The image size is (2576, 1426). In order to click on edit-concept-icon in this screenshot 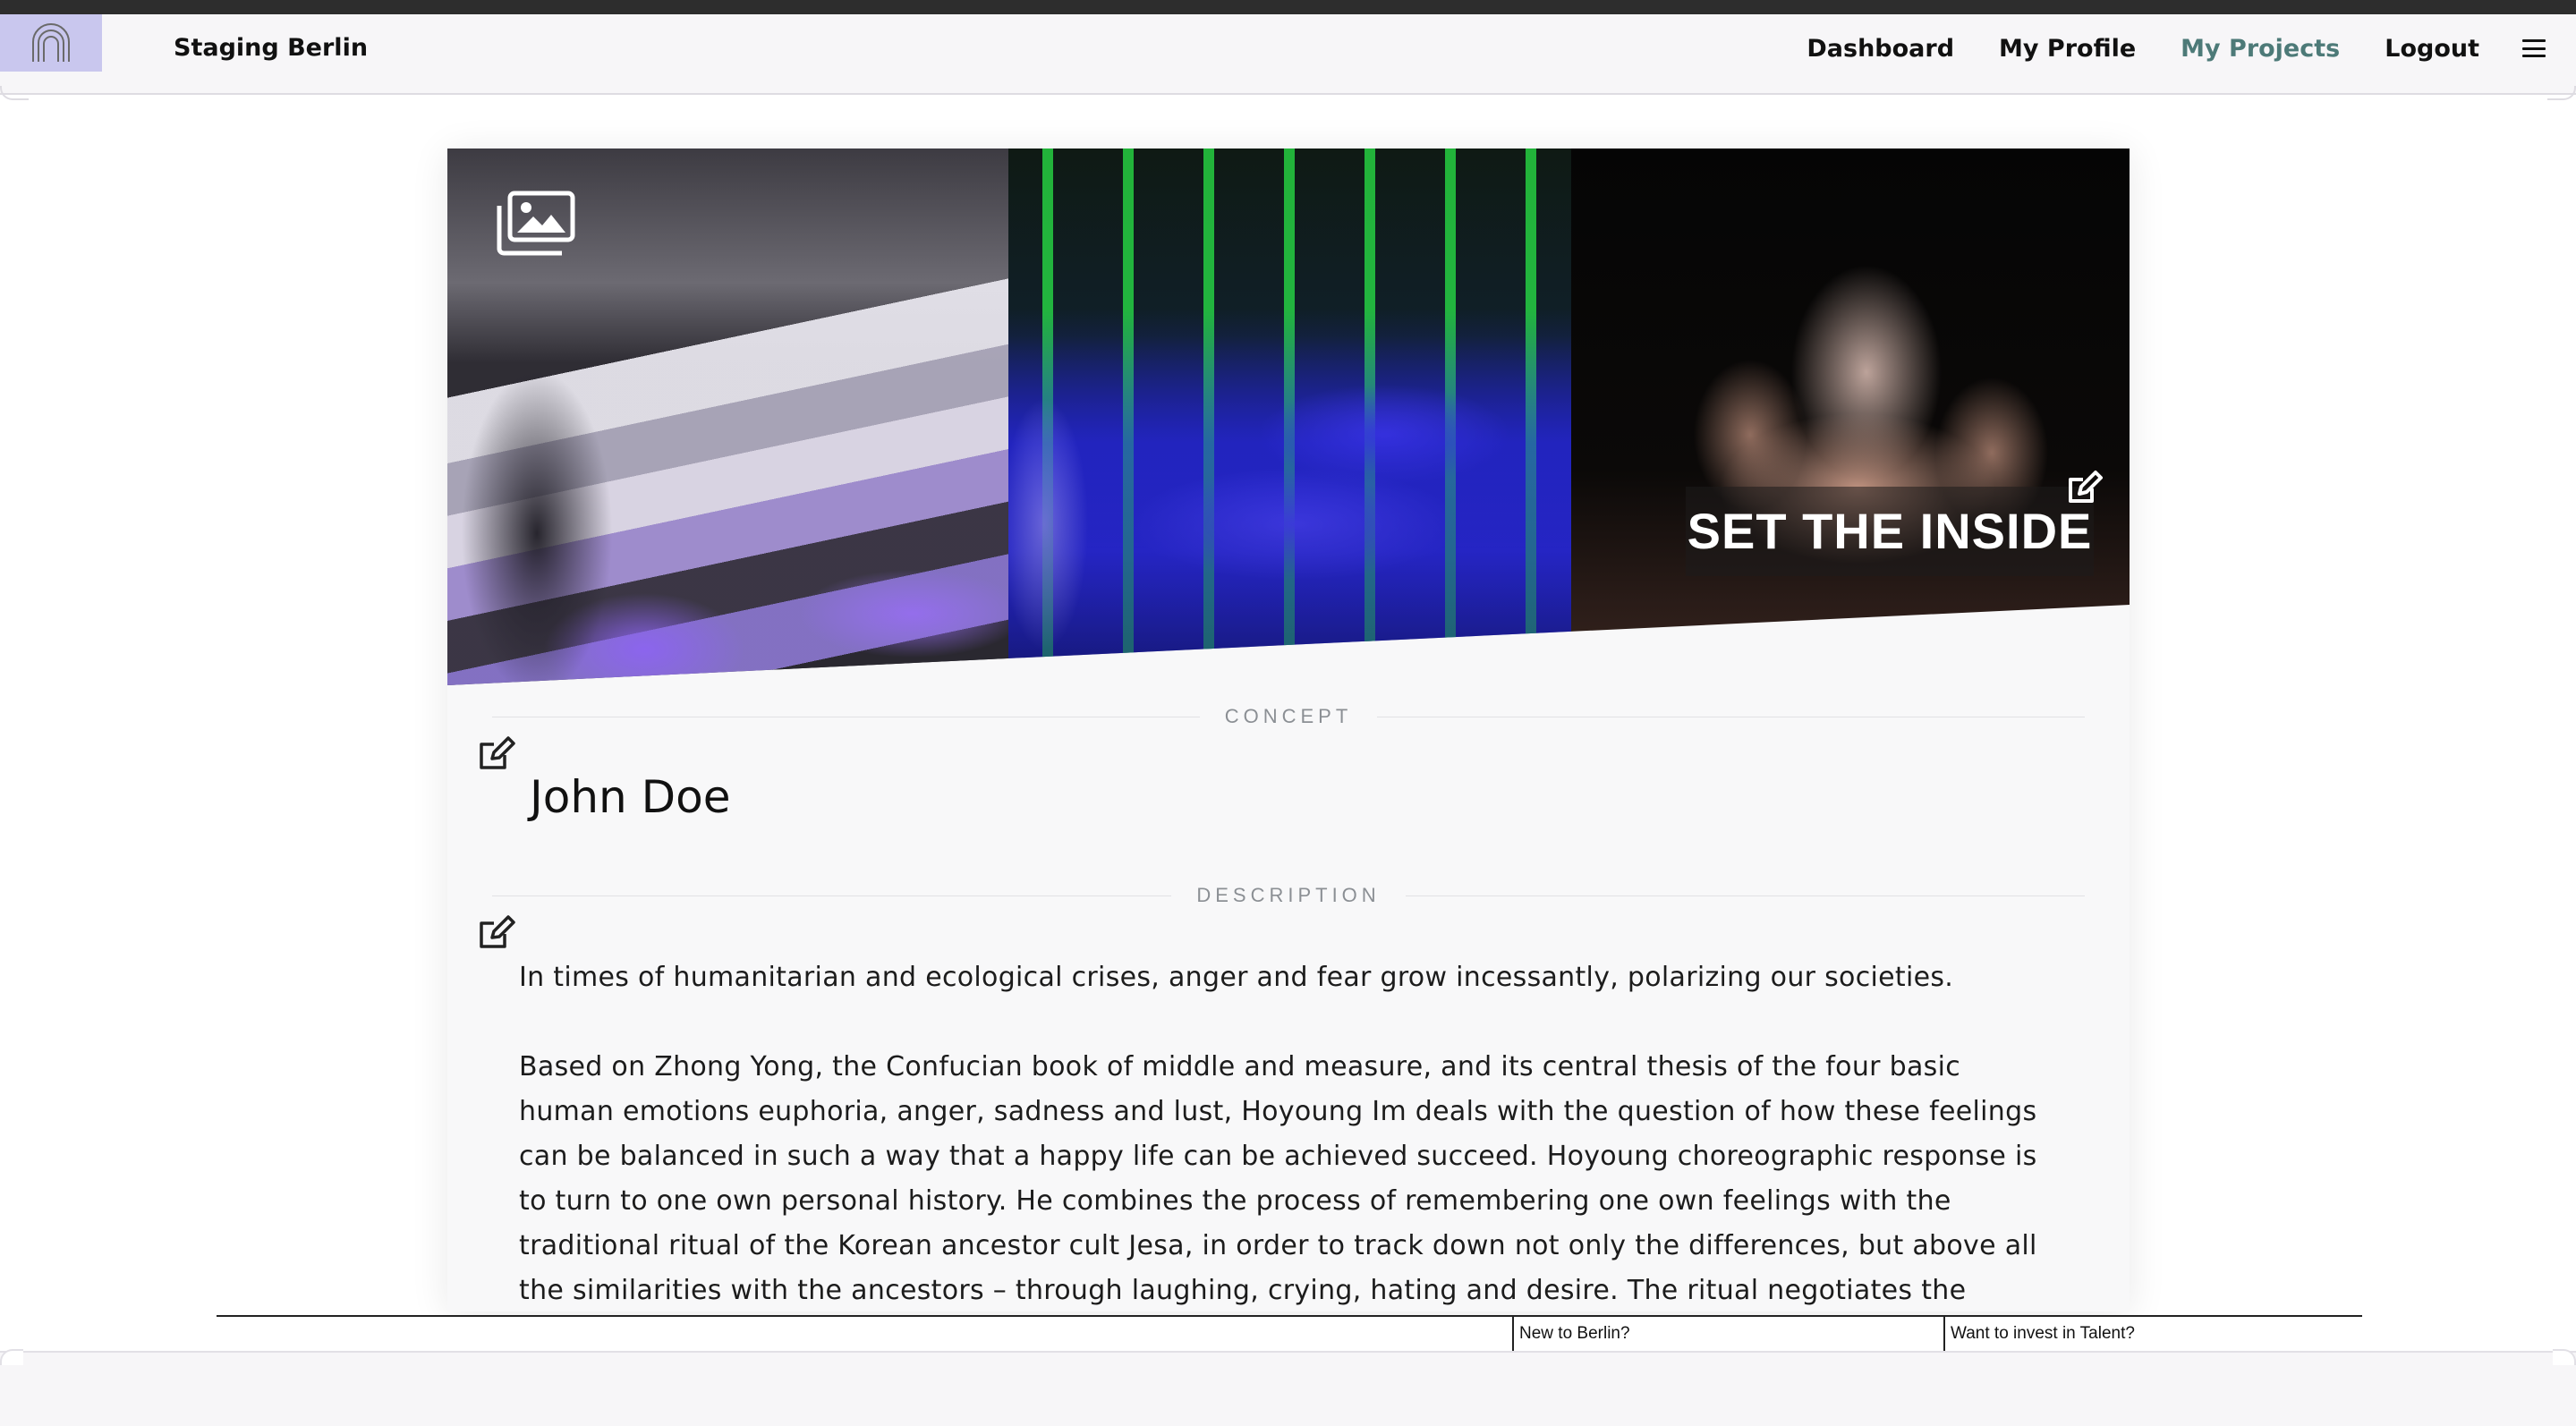, I will do `click(498, 753)`.